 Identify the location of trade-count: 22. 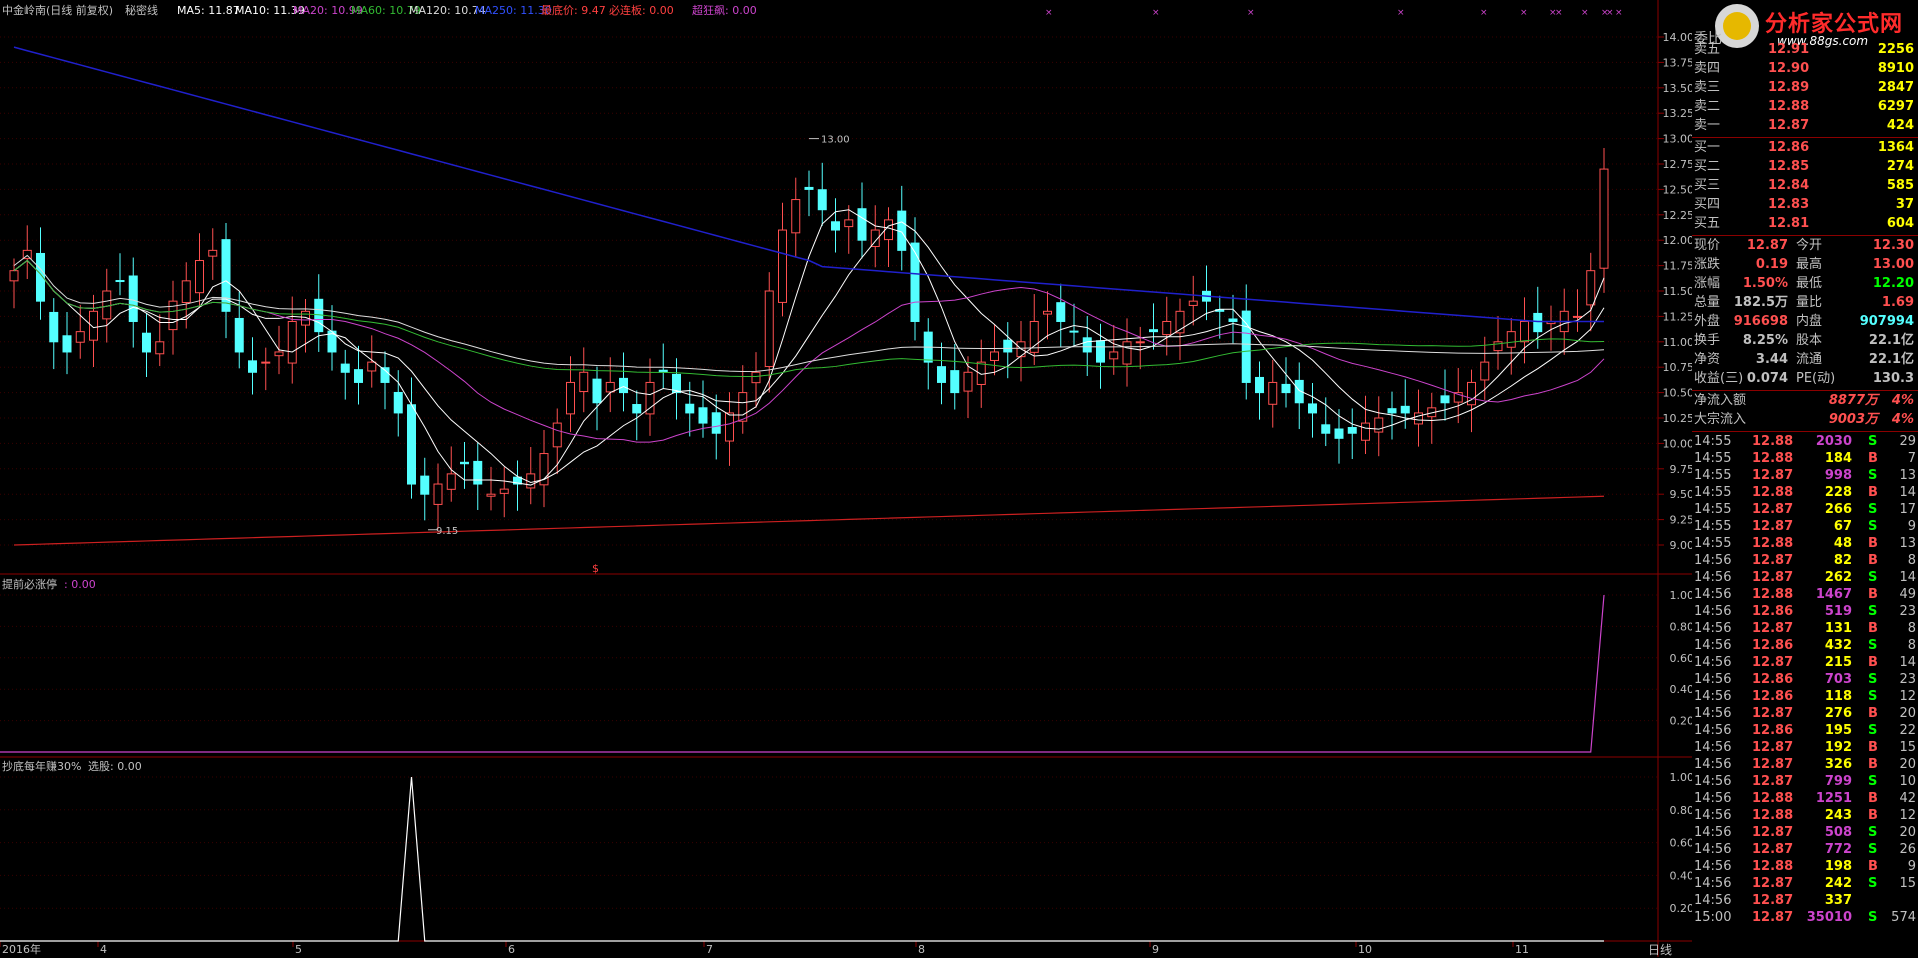
(1907, 730).